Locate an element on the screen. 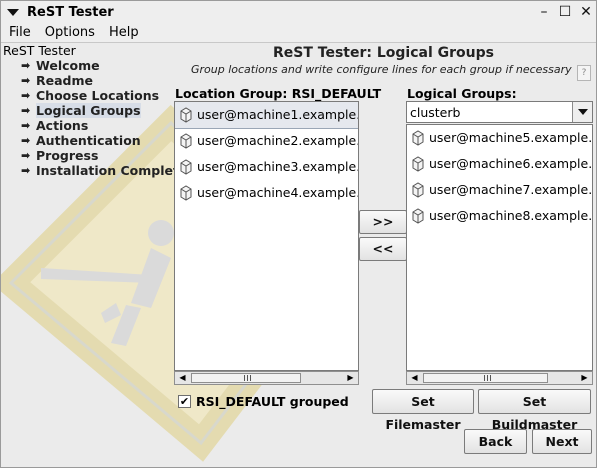  logical-groups-label: Logical Groups: is located at coordinates (462, 93).